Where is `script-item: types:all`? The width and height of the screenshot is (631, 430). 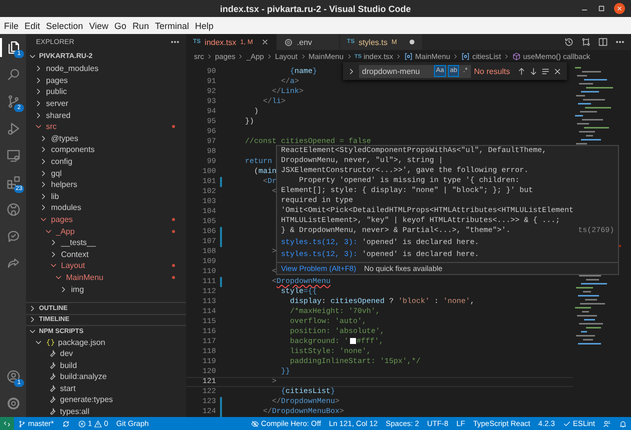
script-item: types:all is located at coordinates (106, 411).